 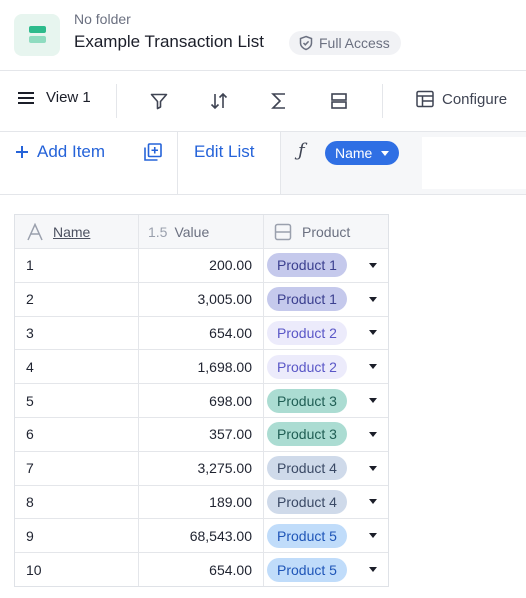 I want to click on column-label: Value, so click(x=192, y=231).